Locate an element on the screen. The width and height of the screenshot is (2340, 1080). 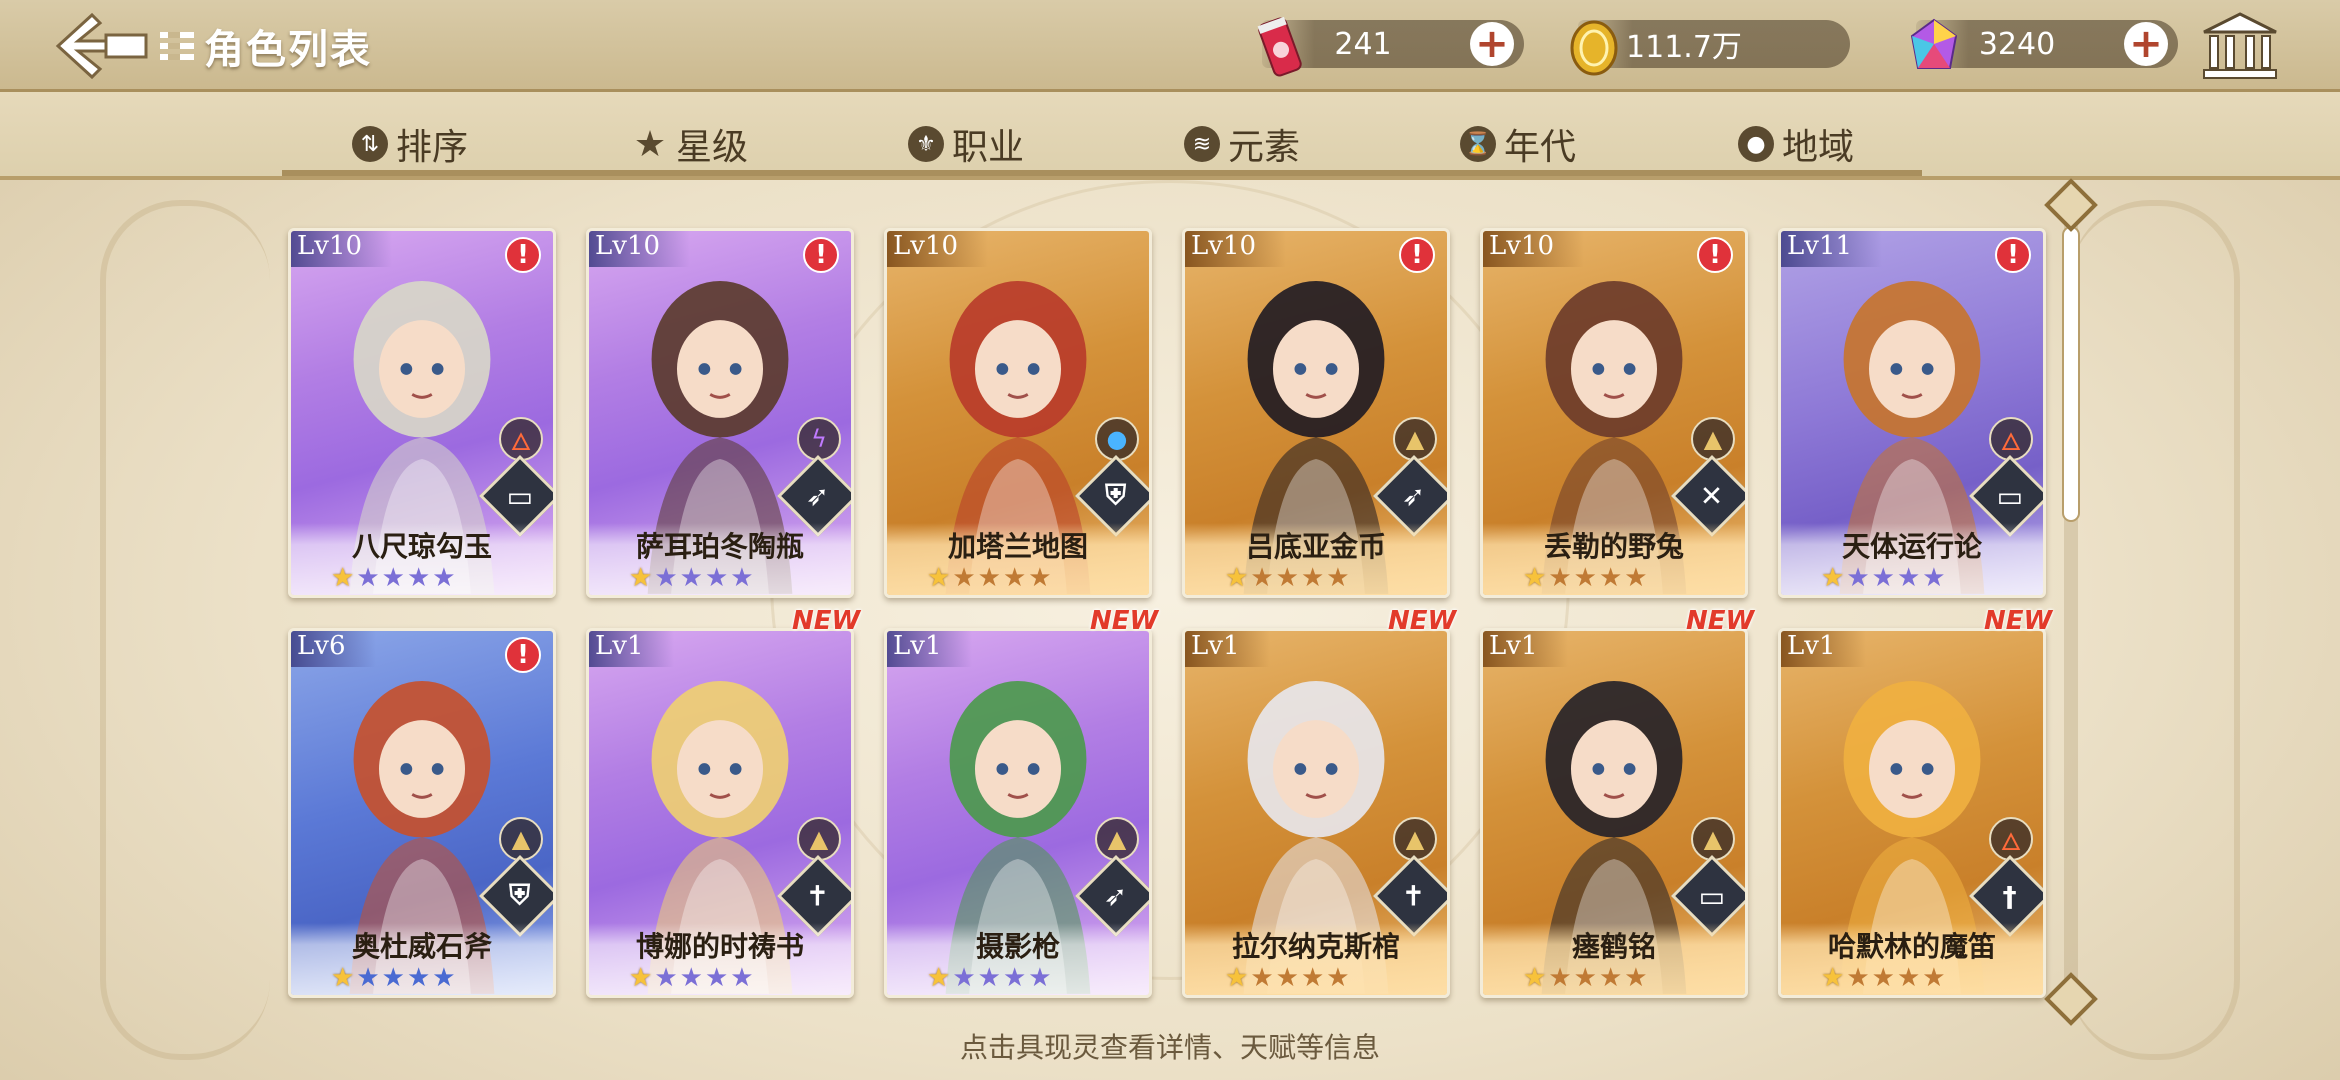
tab-era-label: 年代 is located at coordinates (1540, 147).